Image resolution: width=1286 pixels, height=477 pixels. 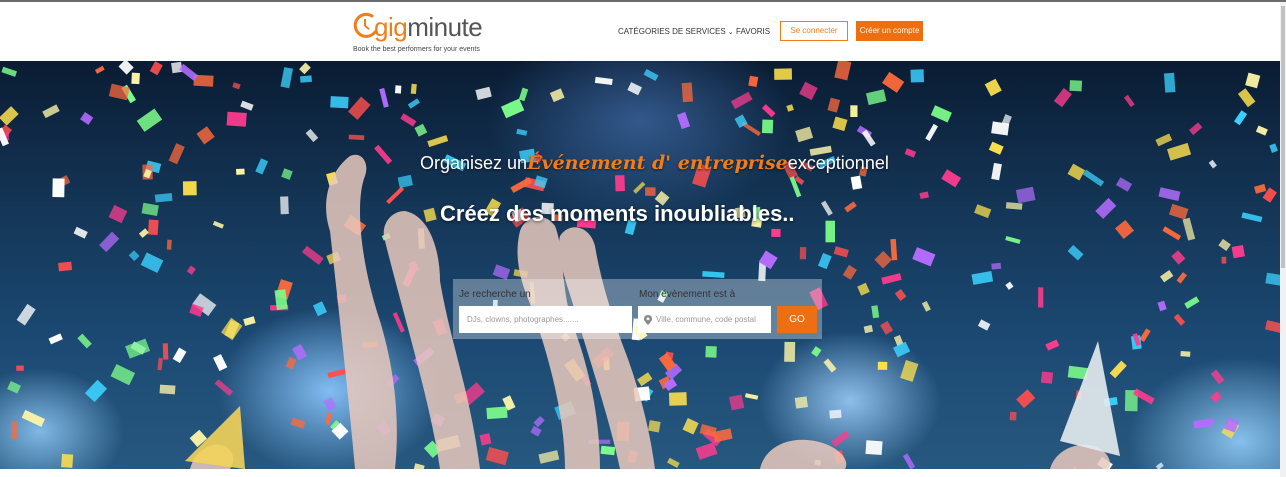 I want to click on search-go-button: GO, so click(x=797, y=319).